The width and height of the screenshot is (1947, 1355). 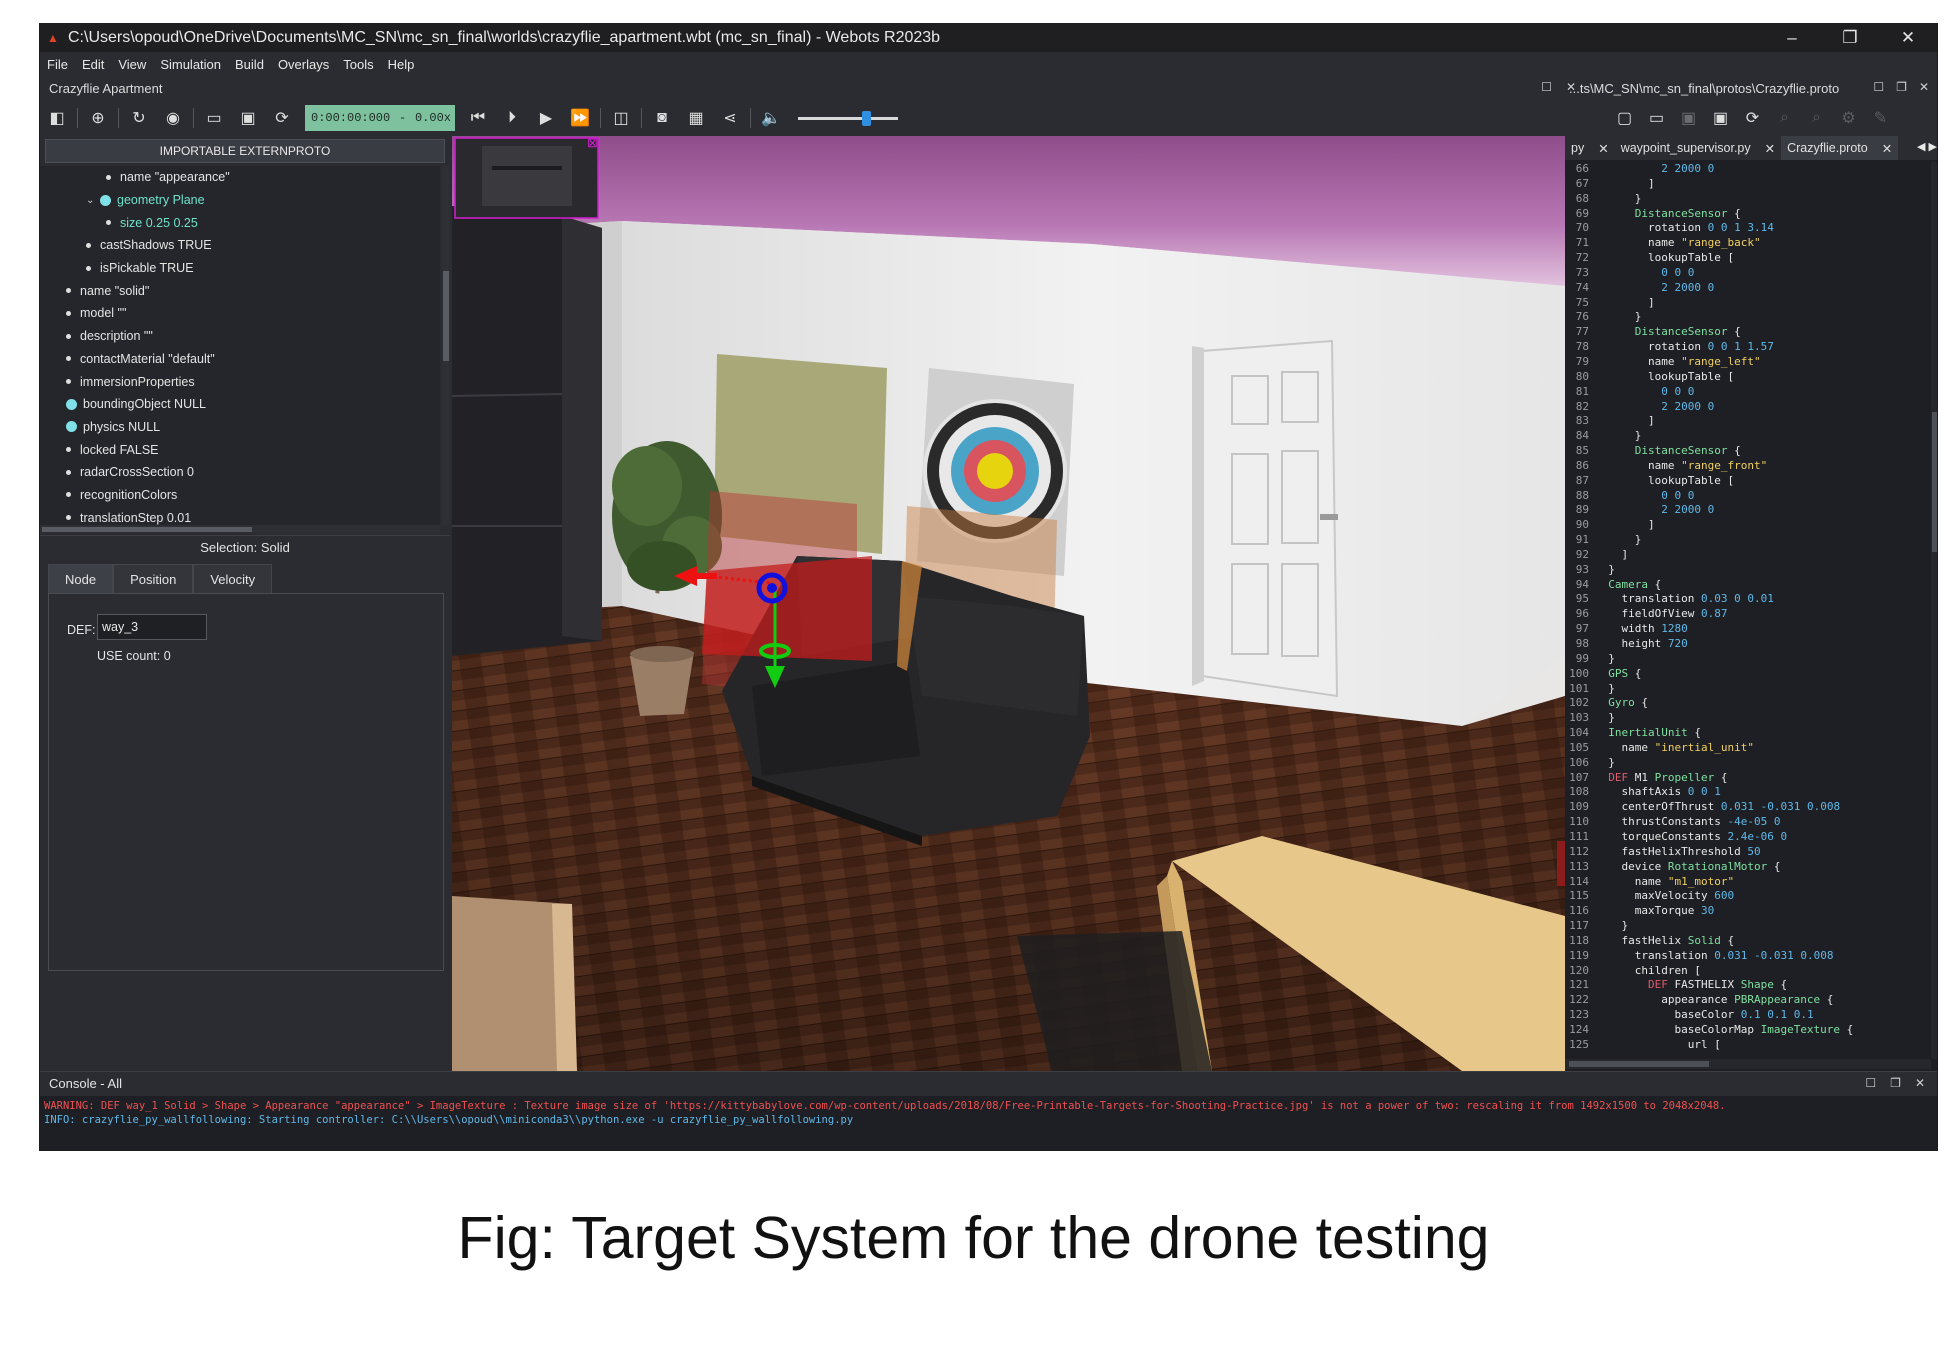 I want to click on menu-edit: Edit, so click(x=93, y=64).